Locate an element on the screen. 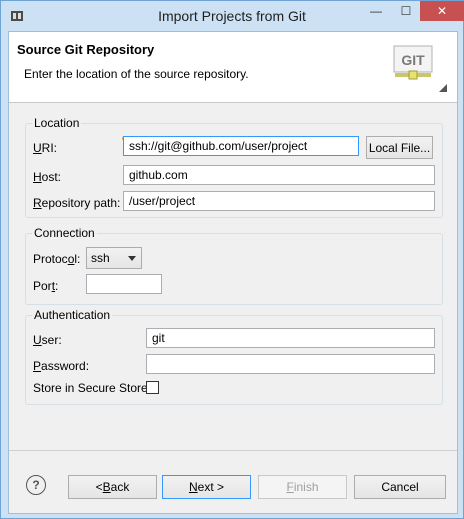 The image size is (464, 519). git-logo-icon: GIT is located at coordinates (413, 62).